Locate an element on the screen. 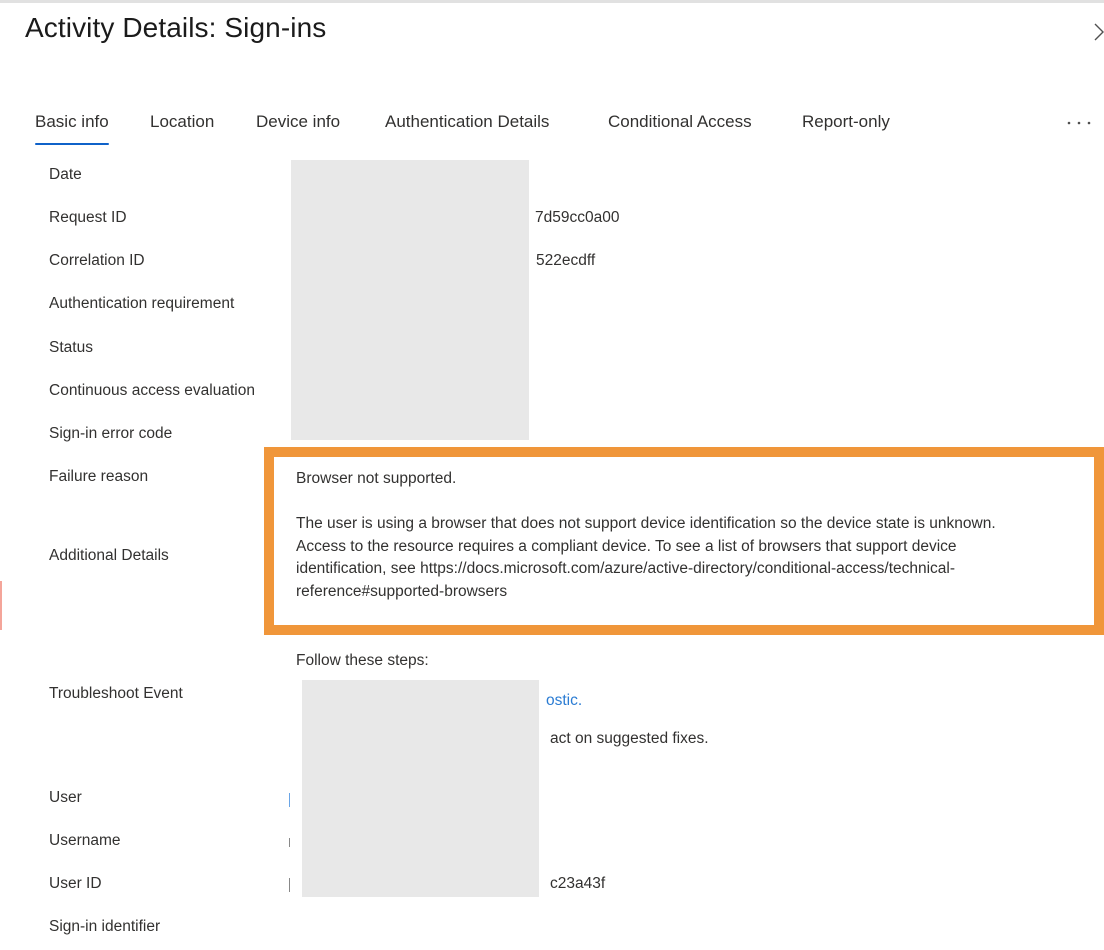 The width and height of the screenshot is (1104, 950). request-id-value: 7d59cc0a00 is located at coordinates (577, 217).